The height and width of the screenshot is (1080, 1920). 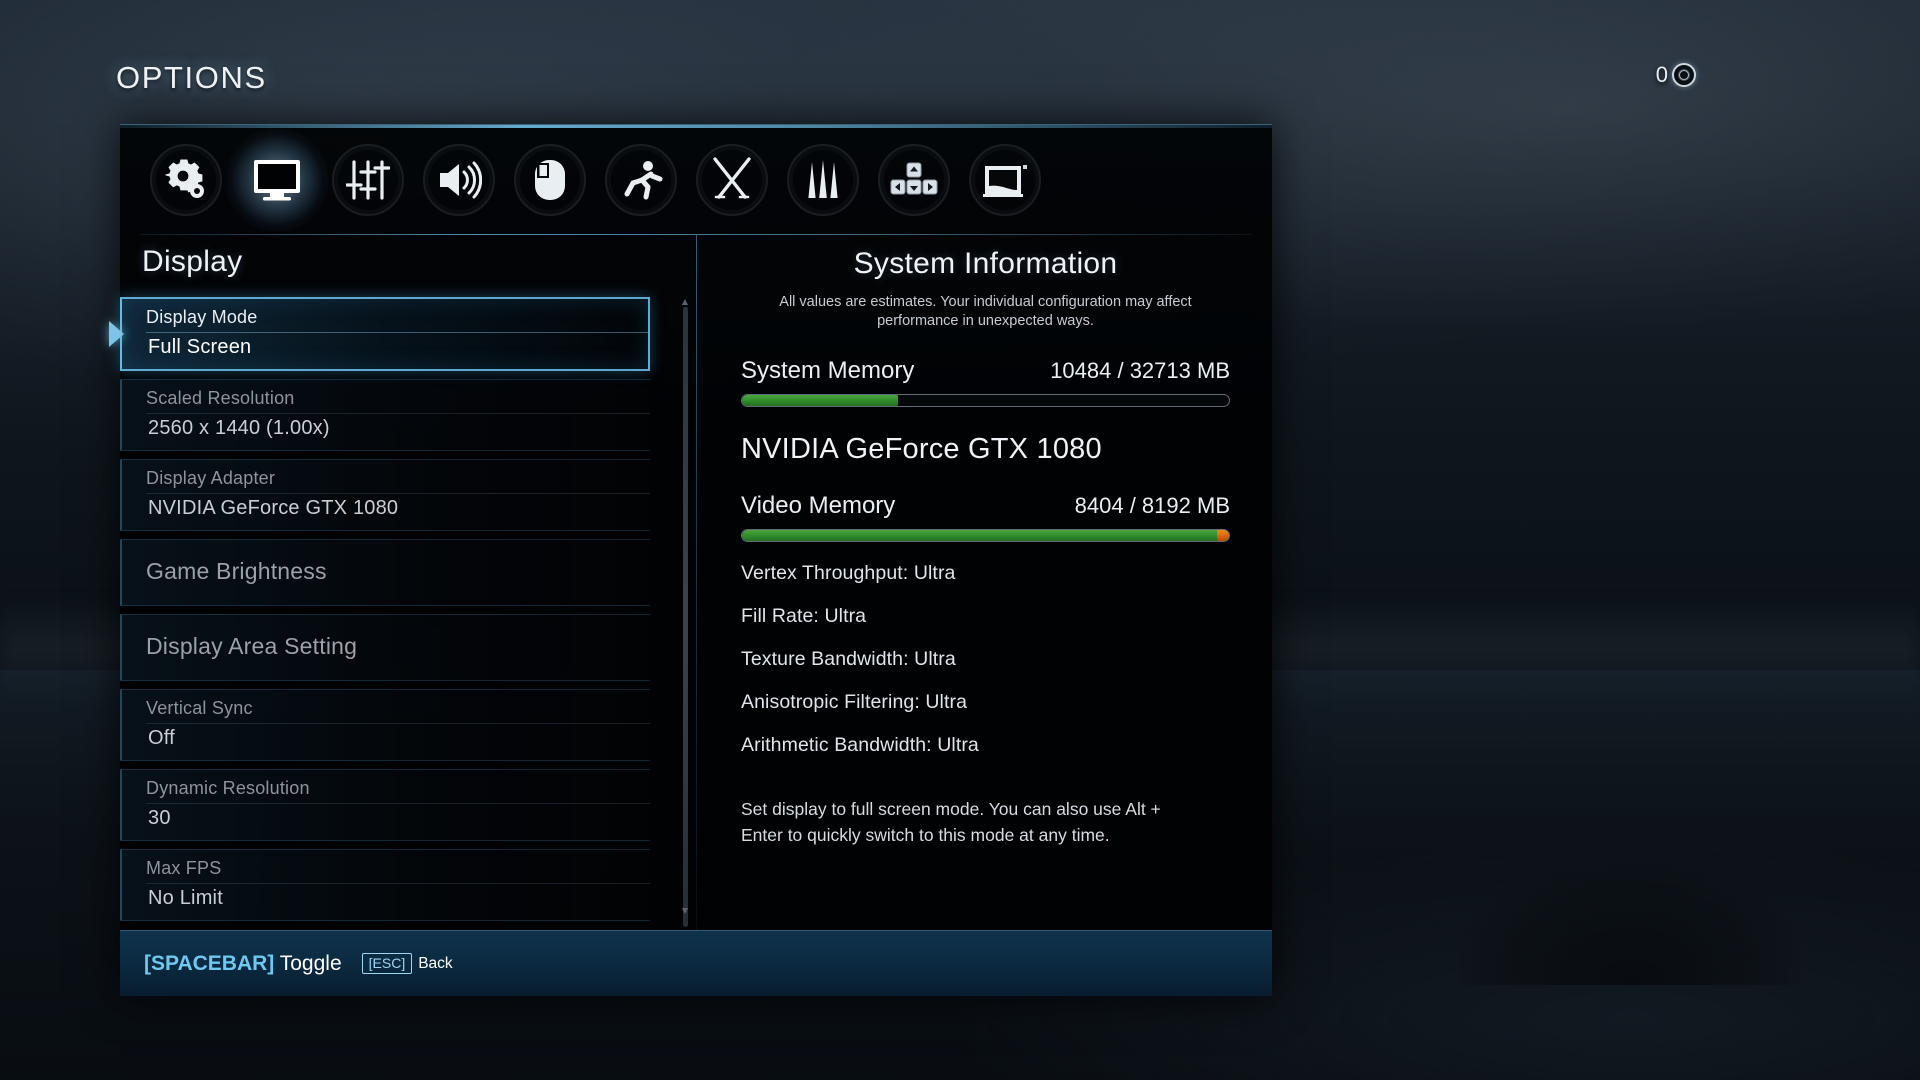 I want to click on setting-value: Full Screen, so click(x=397, y=345).